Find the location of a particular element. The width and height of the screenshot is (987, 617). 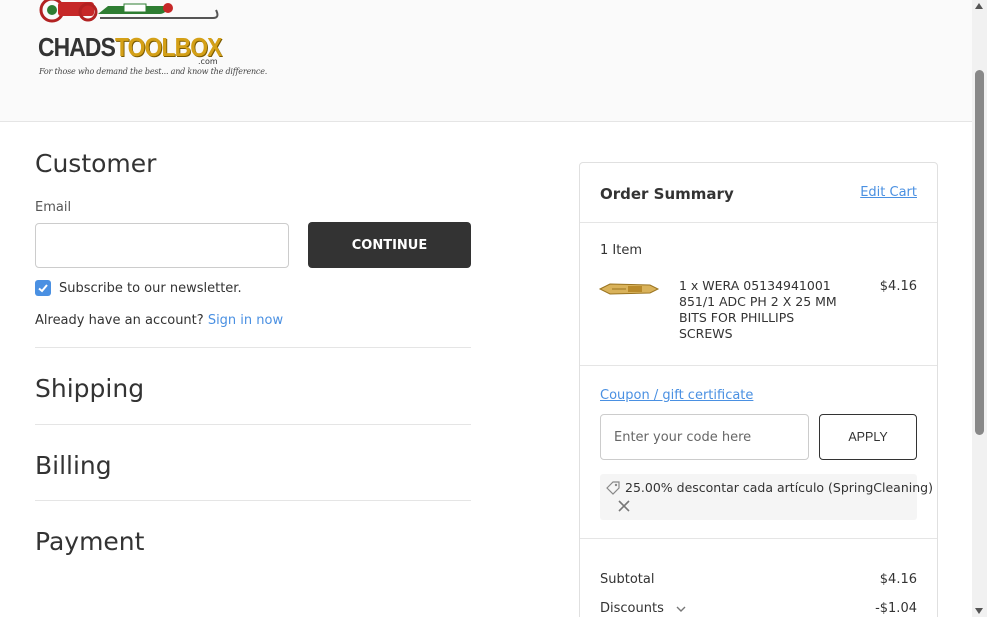

edit-cart-link: Edit Cart is located at coordinates (888, 192).